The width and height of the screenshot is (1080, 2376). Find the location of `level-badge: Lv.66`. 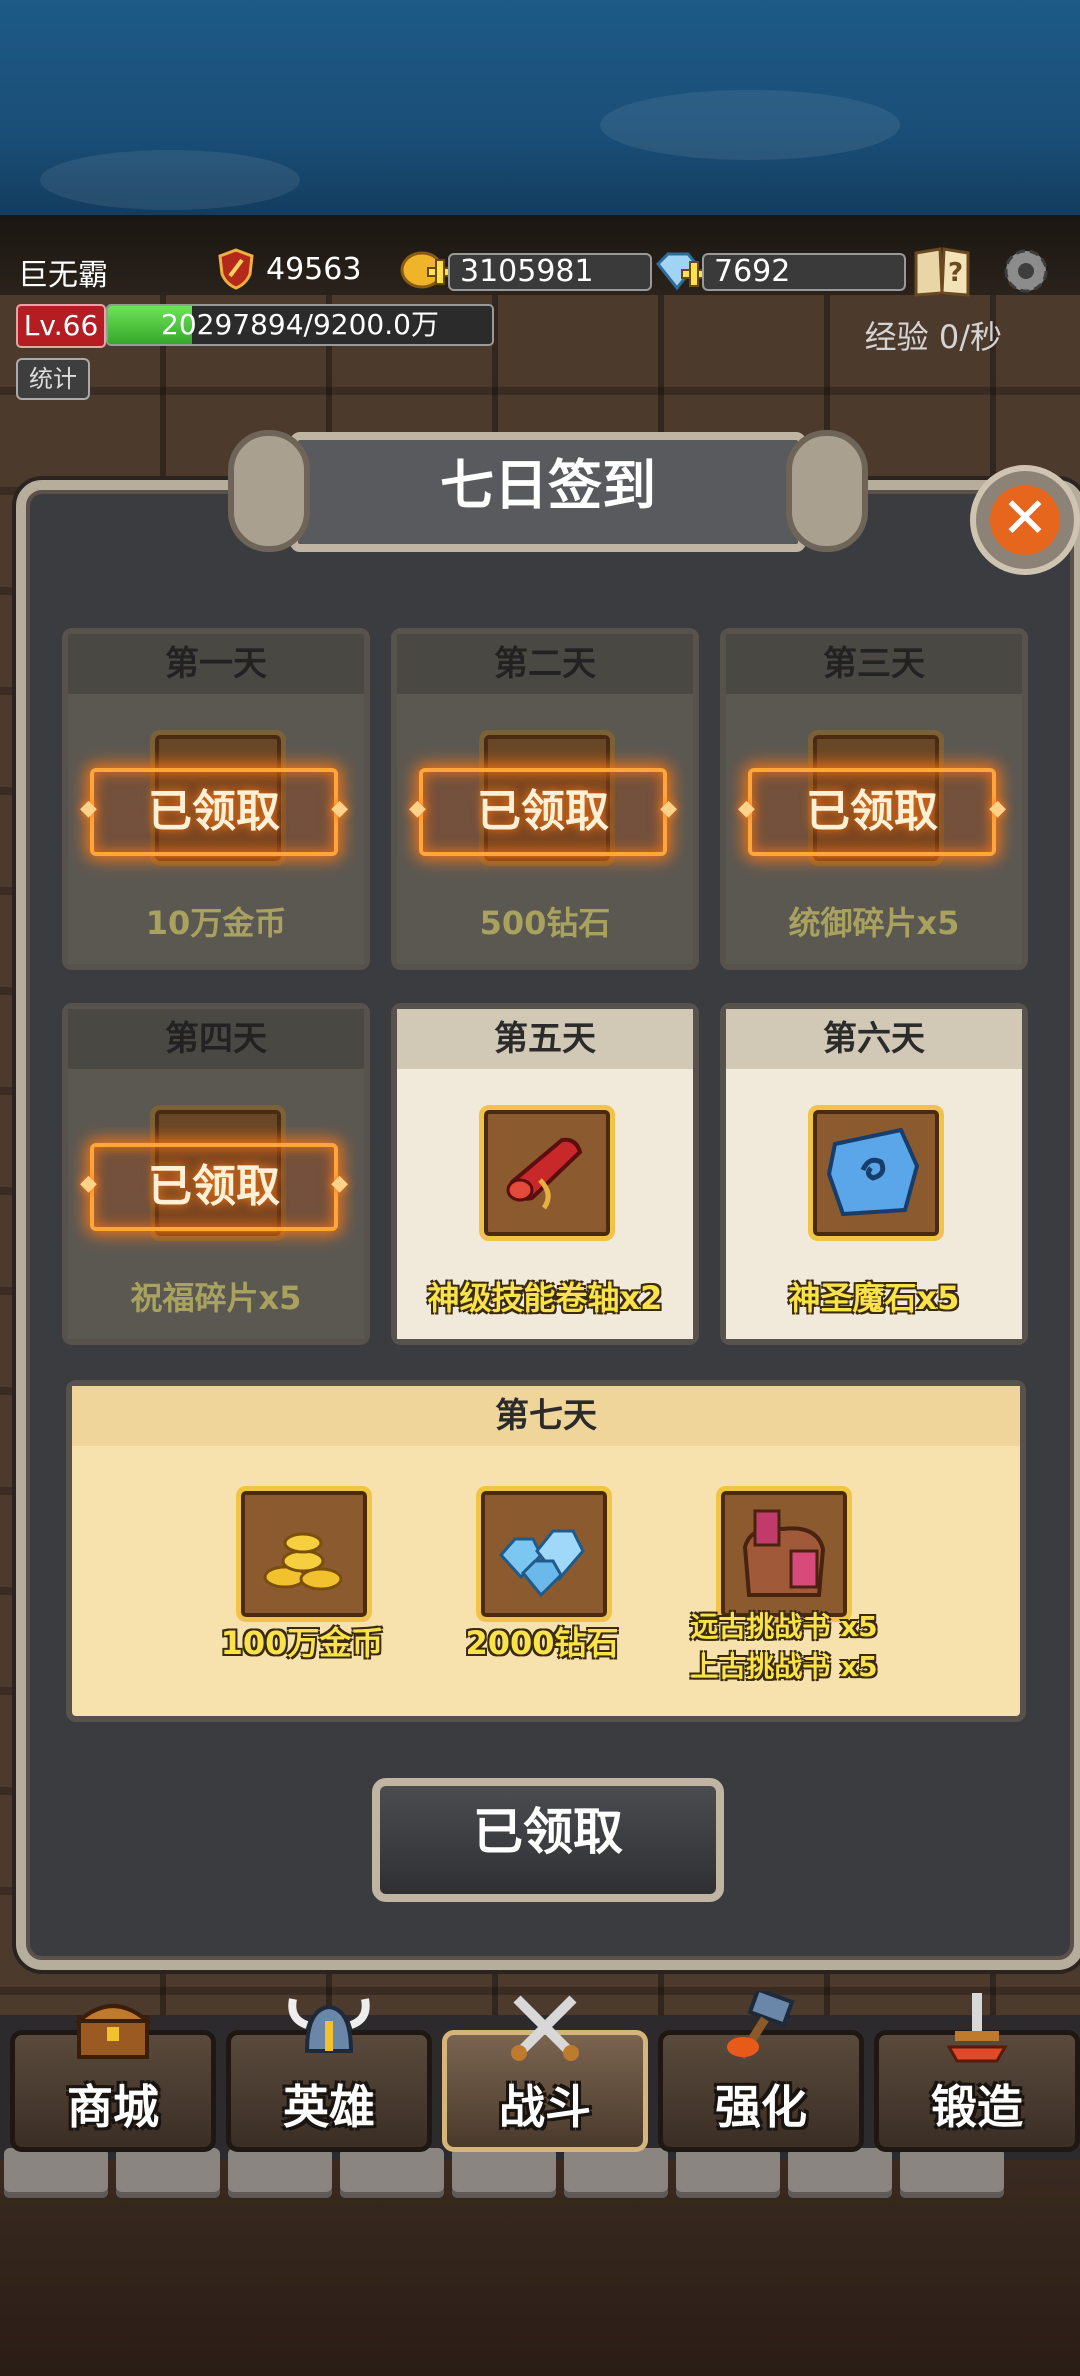

level-badge: Lv.66 is located at coordinates (61, 326).